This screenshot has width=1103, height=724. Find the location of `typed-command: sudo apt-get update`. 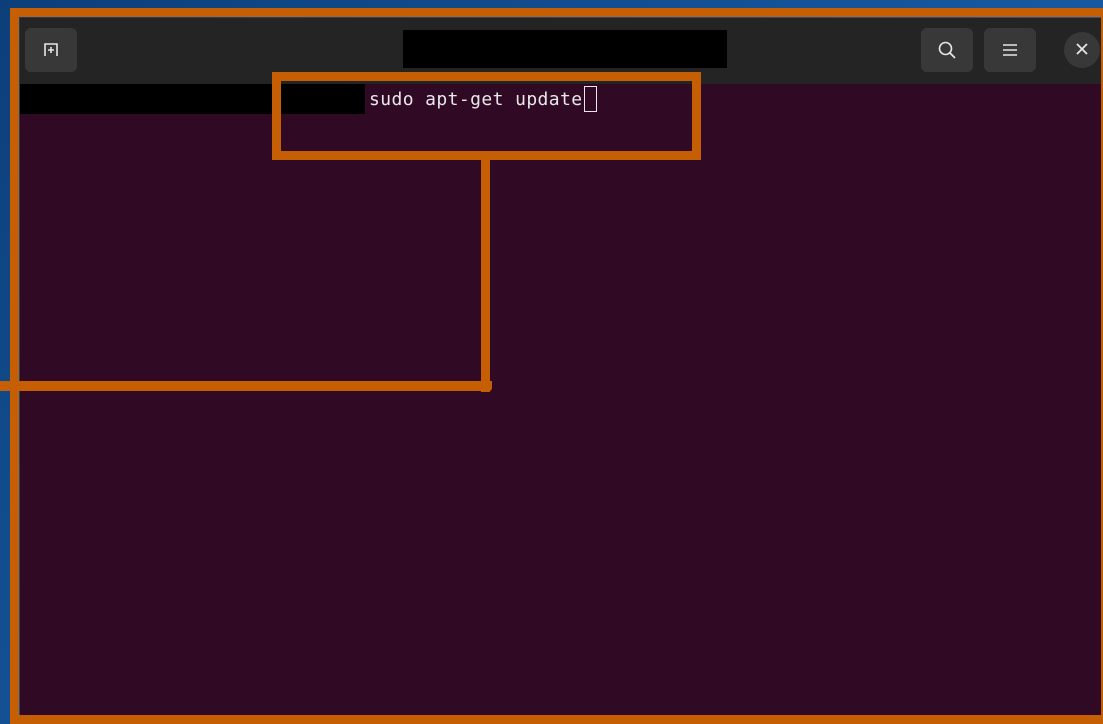

typed-command: sudo apt-get update is located at coordinates (476, 99).